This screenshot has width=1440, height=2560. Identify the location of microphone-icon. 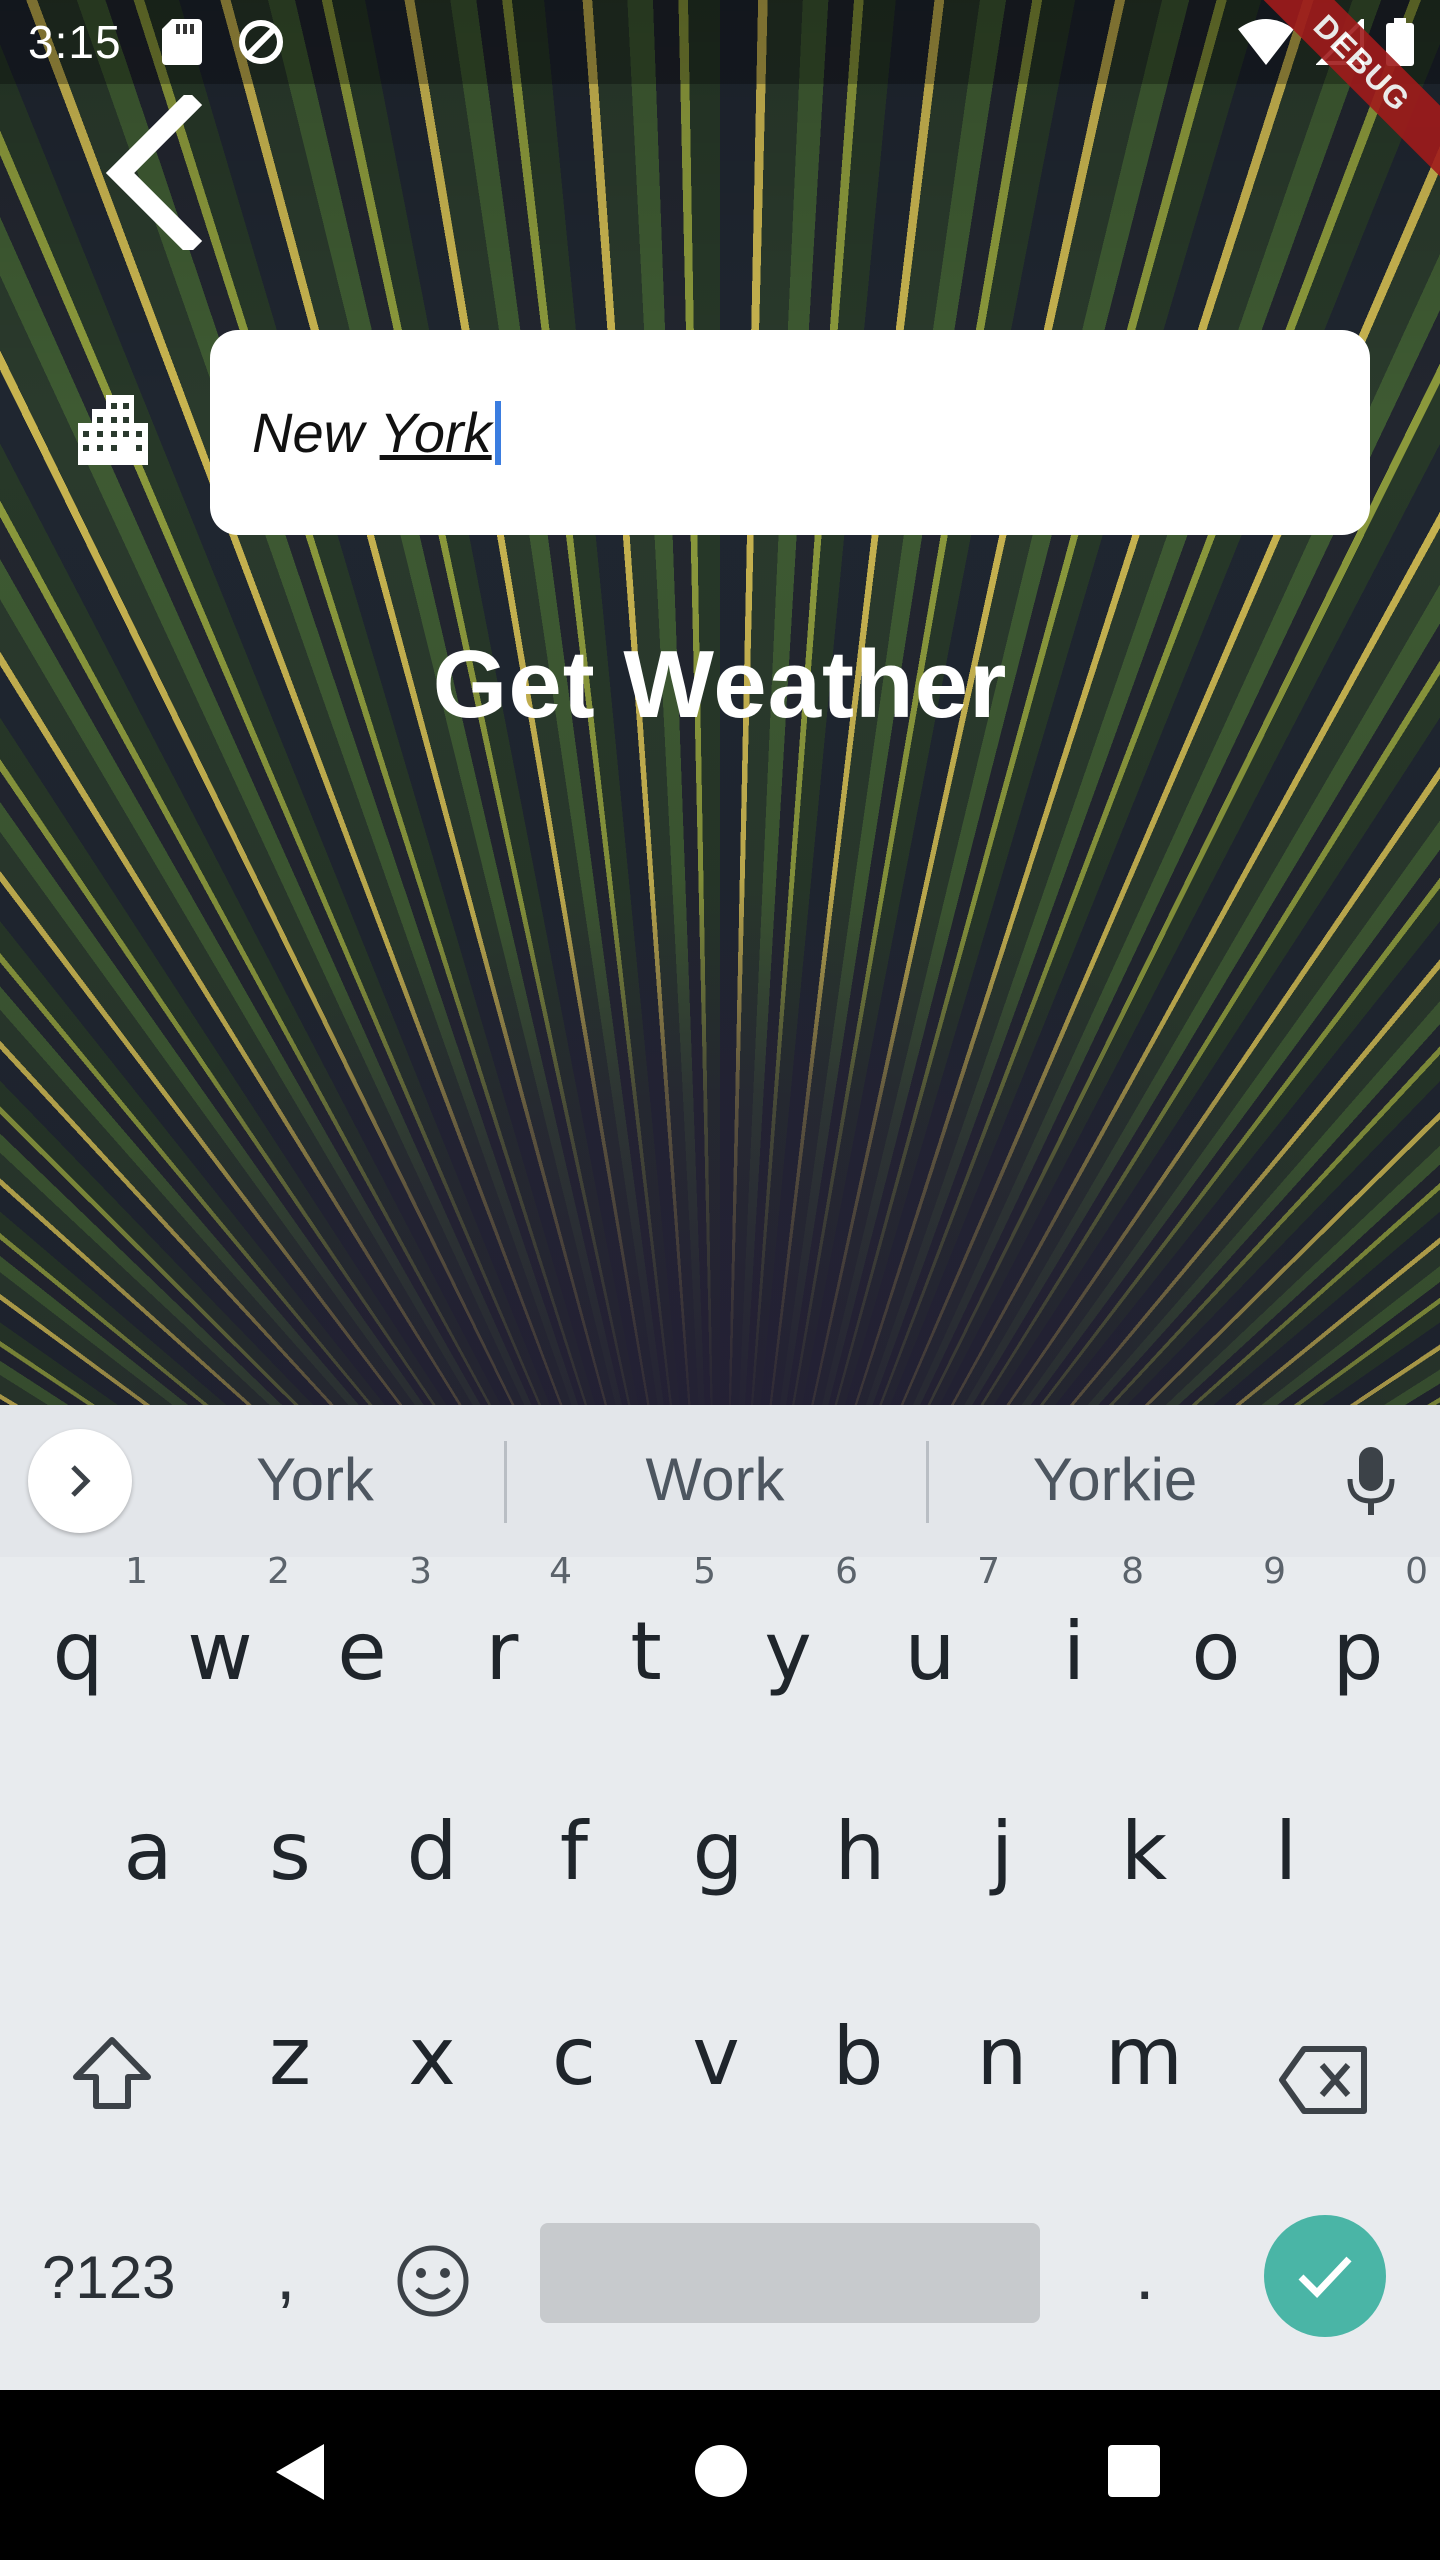
(1371, 1484).